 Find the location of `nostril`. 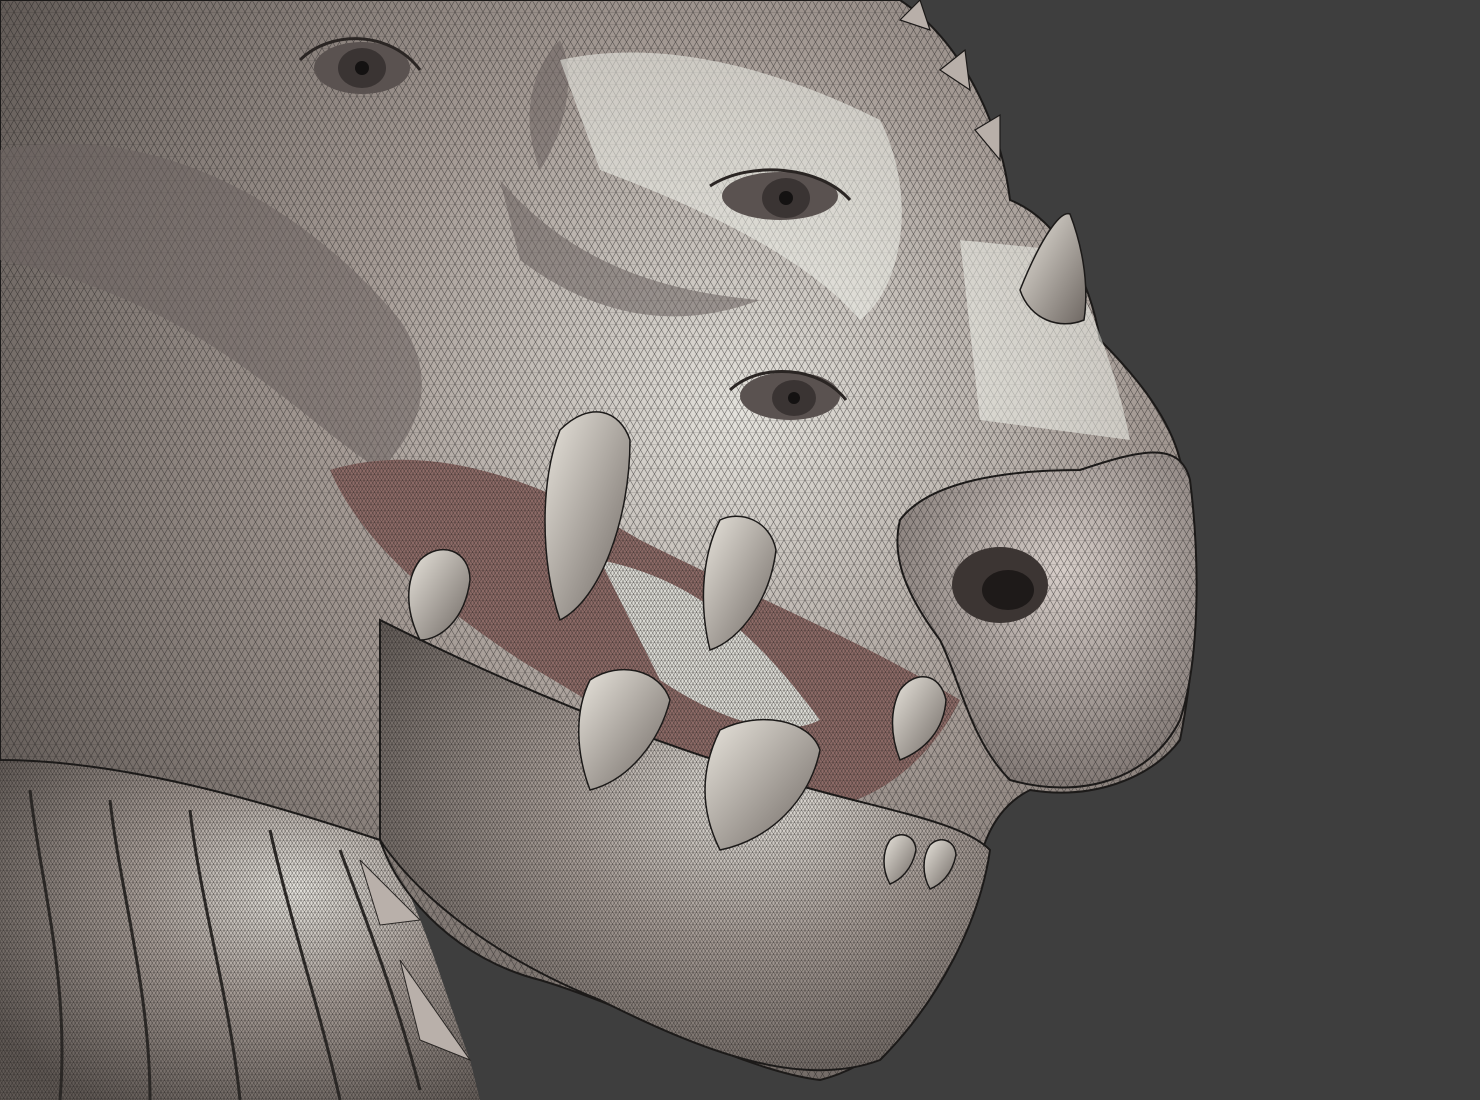

nostril is located at coordinates (1000, 585).